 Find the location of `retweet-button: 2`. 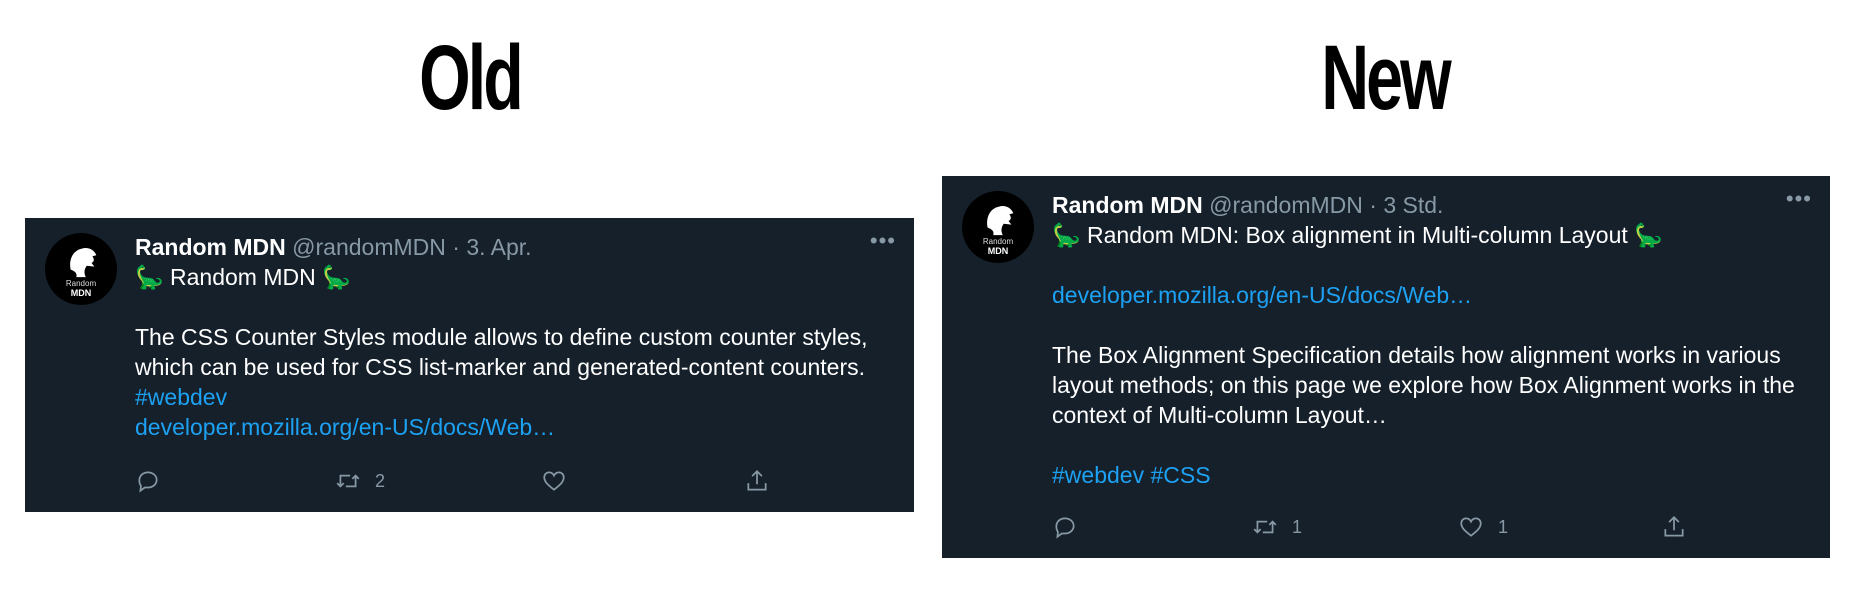

retweet-button: 2 is located at coordinates (360, 481).